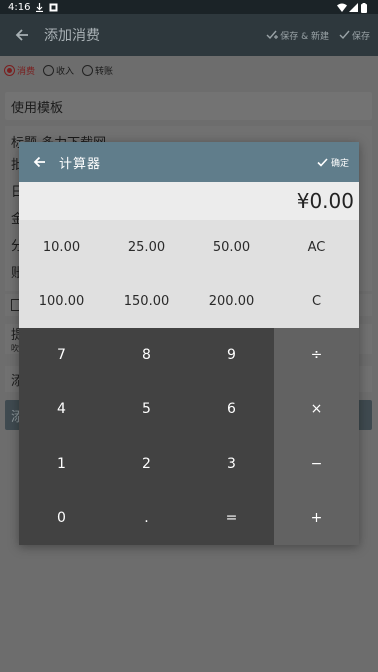 This screenshot has width=378, height=672. Describe the element at coordinates (342, 7) in the screenshot. I see `wifi-icon` at that location.